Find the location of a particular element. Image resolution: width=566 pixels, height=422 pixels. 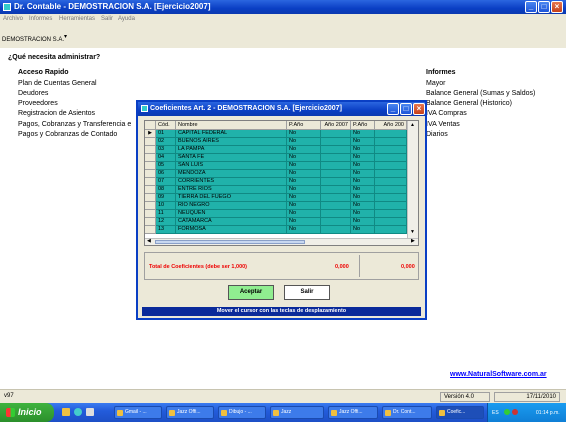

quick-deudores: Deudores is located at coordinates (33, 93).